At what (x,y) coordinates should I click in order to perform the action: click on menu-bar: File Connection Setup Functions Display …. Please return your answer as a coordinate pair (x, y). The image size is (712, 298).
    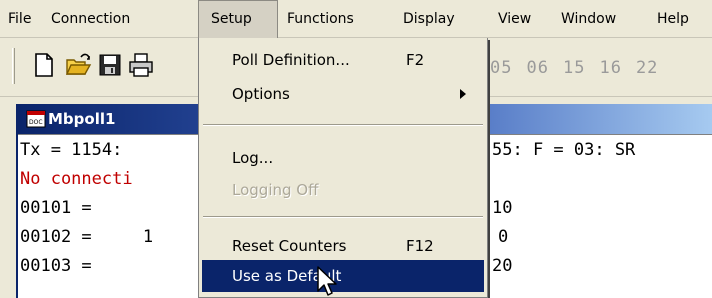
    Looking at the image, I should click on (356, 19).